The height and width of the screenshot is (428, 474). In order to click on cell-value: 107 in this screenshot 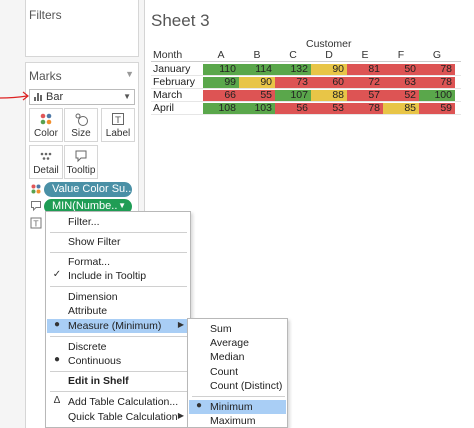, I will do `click(299, 95)`.